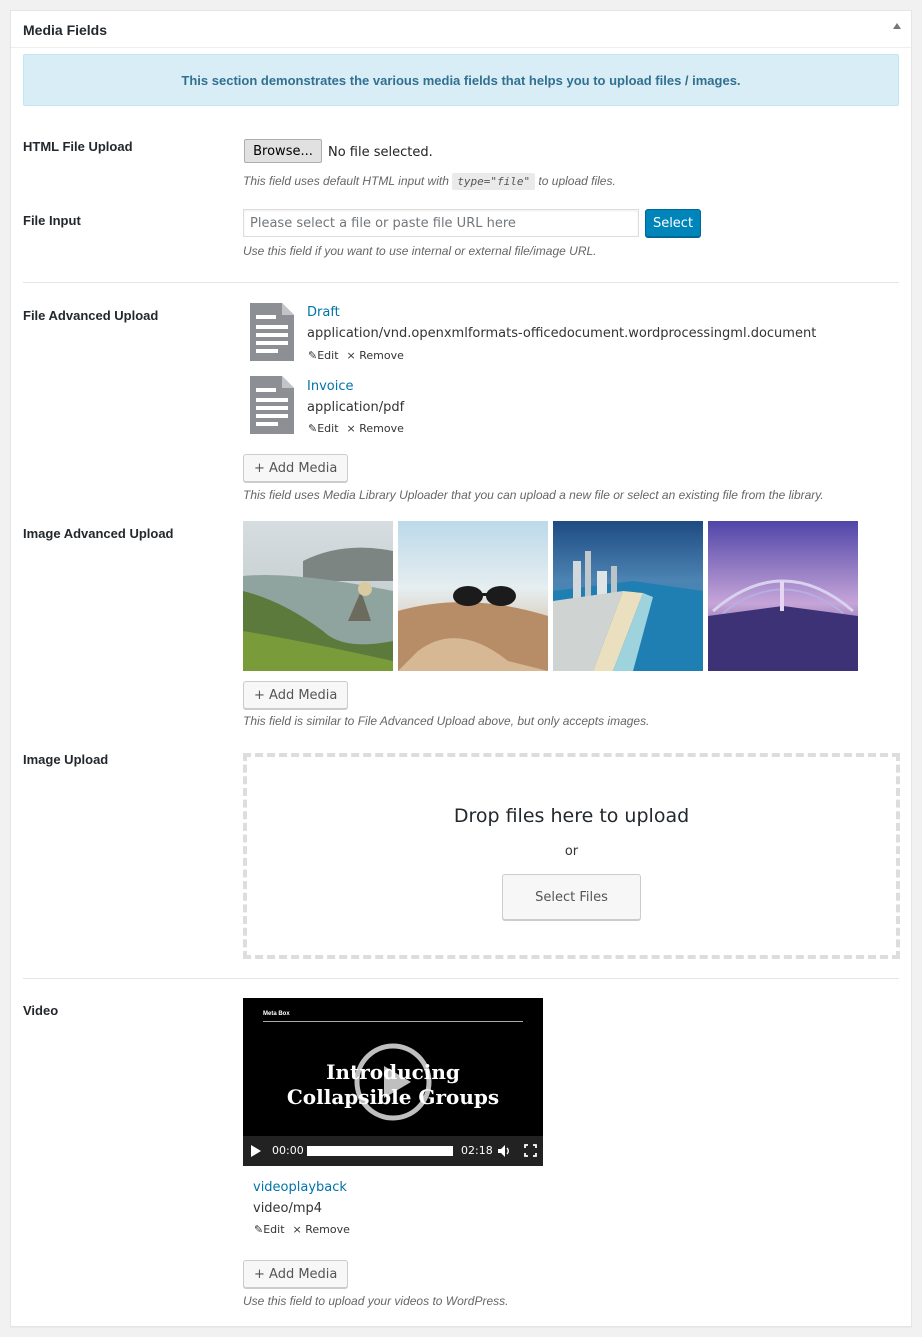 The image size is (922, 1337). Describe the element at coordinates (318, 596) in the screenshot. I see `image-thumbnail-coast` at that location.